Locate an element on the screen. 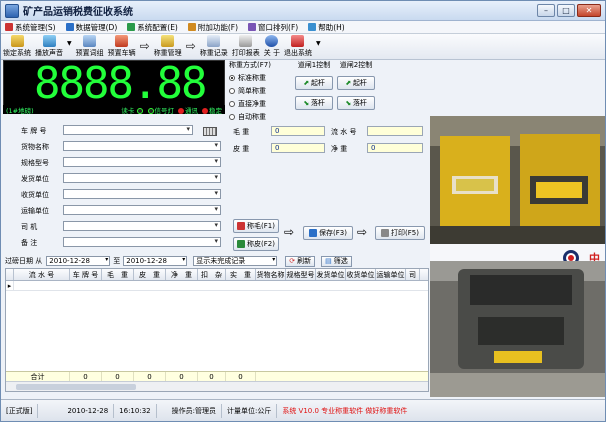 Image resolution: width=606 pixels, height=422 pixels. refresh-label: 刷新 is located at coordinates (304, 261).